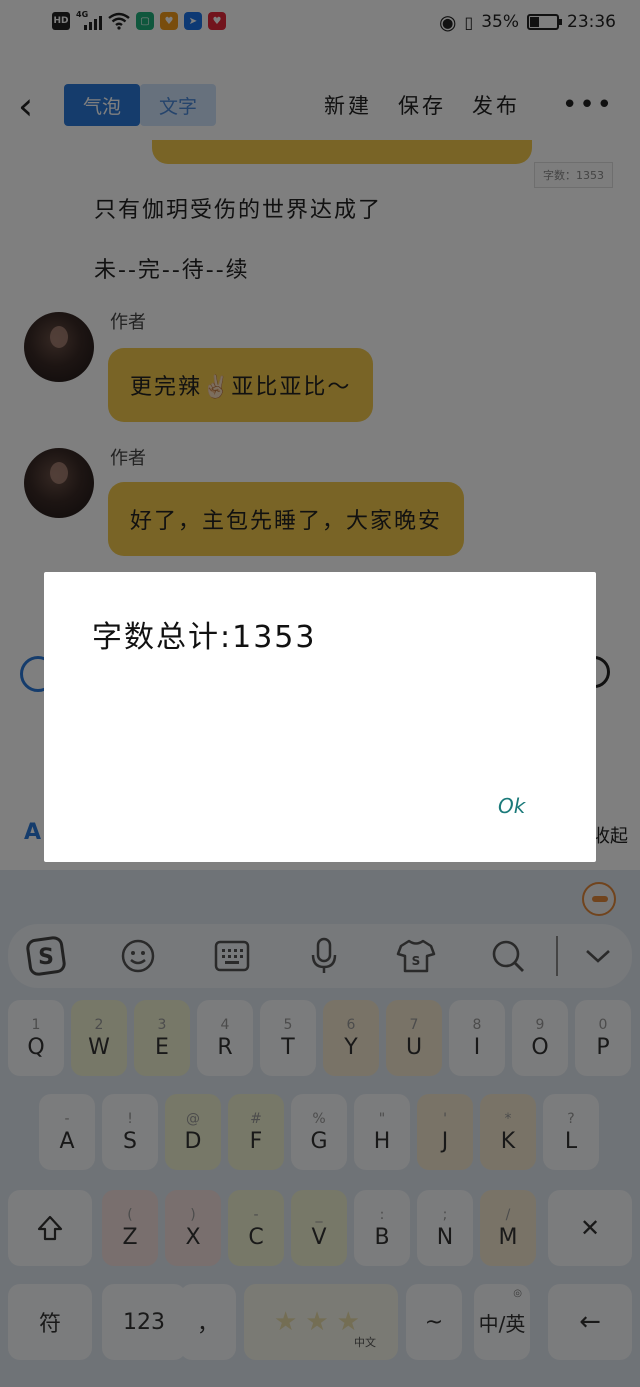 The width and height of the screenshot is (640, 1387). Describe the element at coordinates (496, 105) in the screenshot. I see `publish-button: 发布` at that location.